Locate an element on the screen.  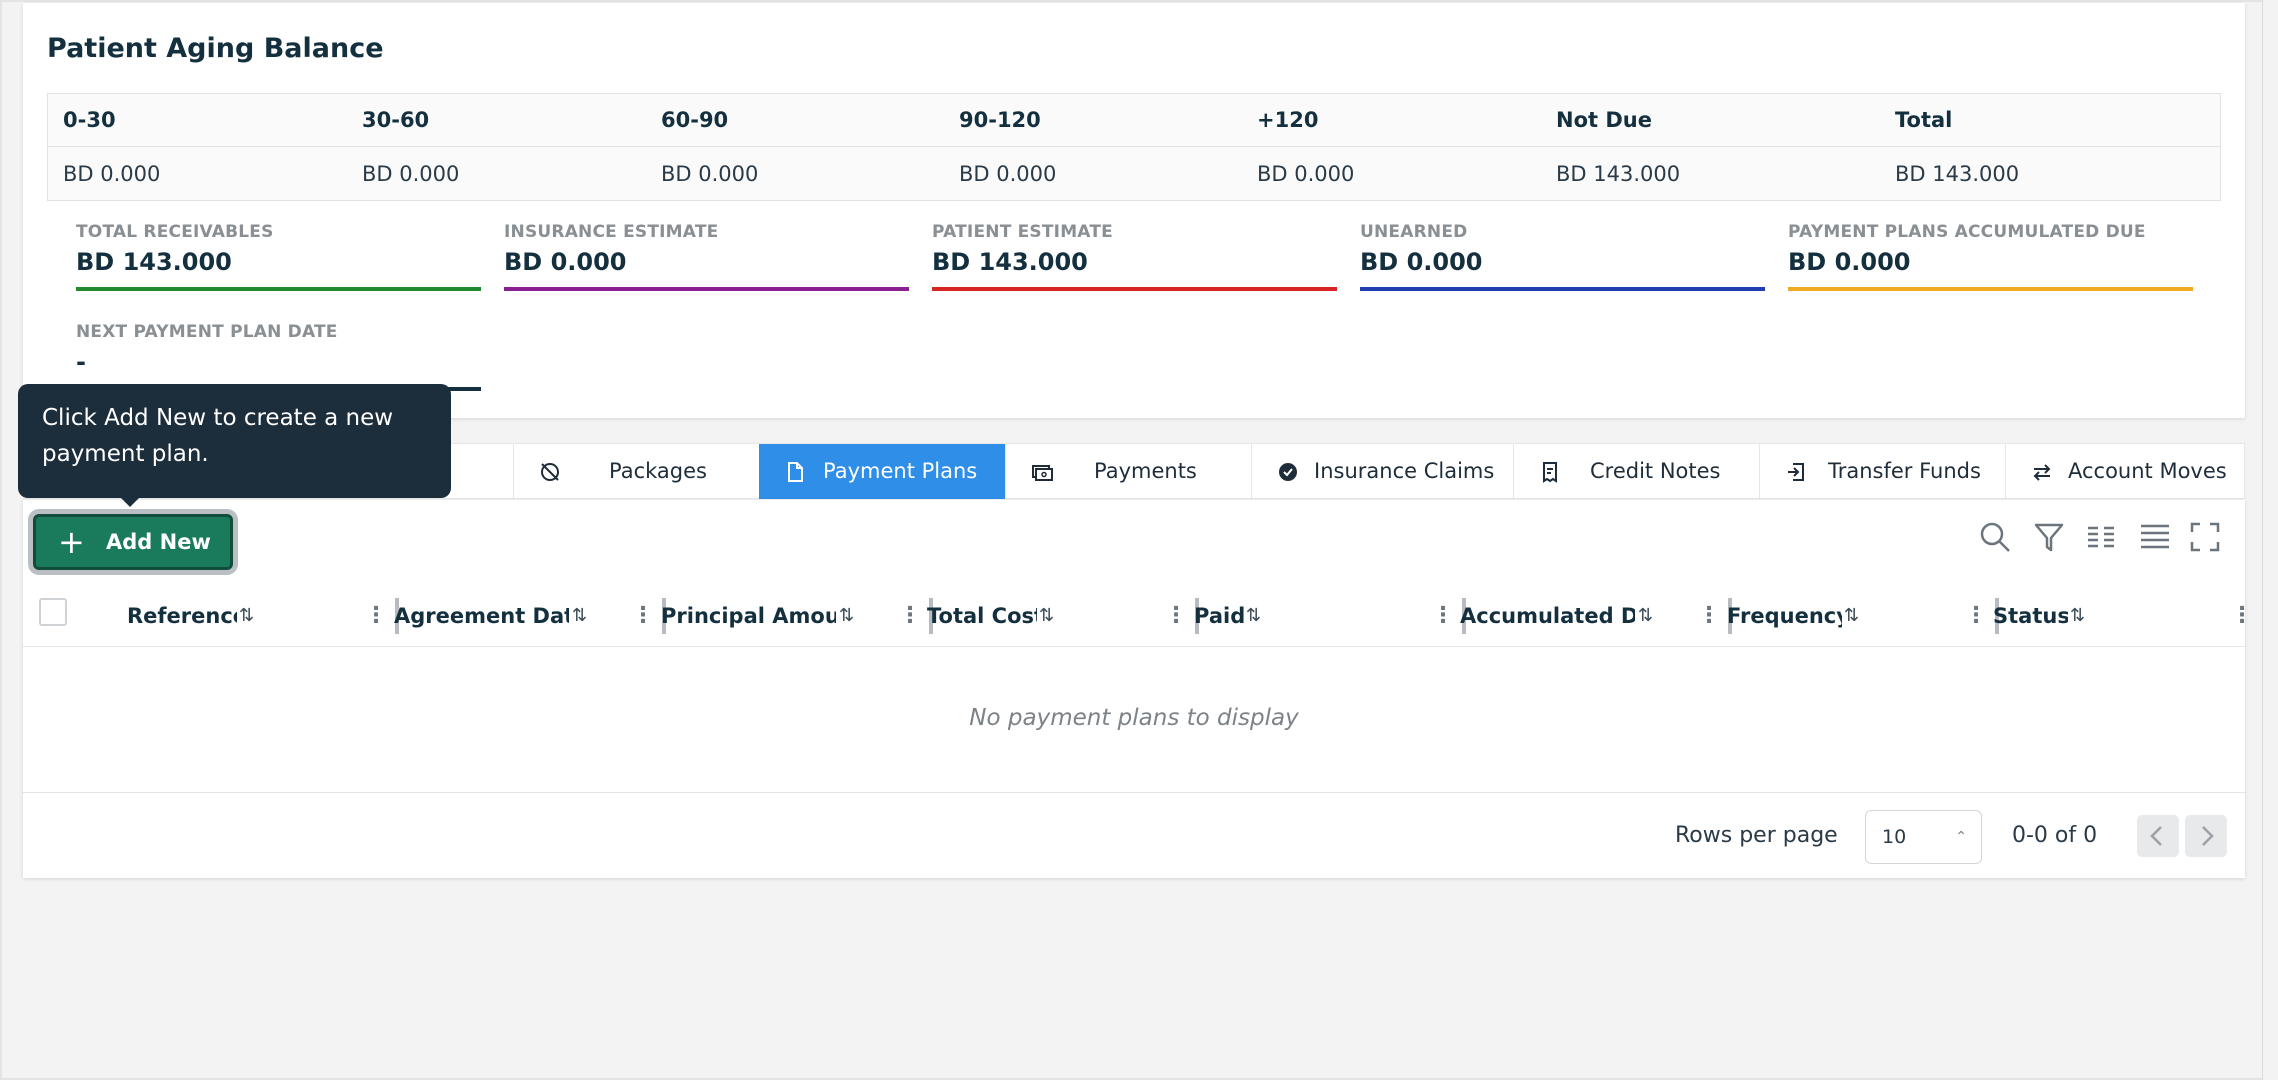
aging-header-90-120: 90-120 is located at coordinates (1000, 120).